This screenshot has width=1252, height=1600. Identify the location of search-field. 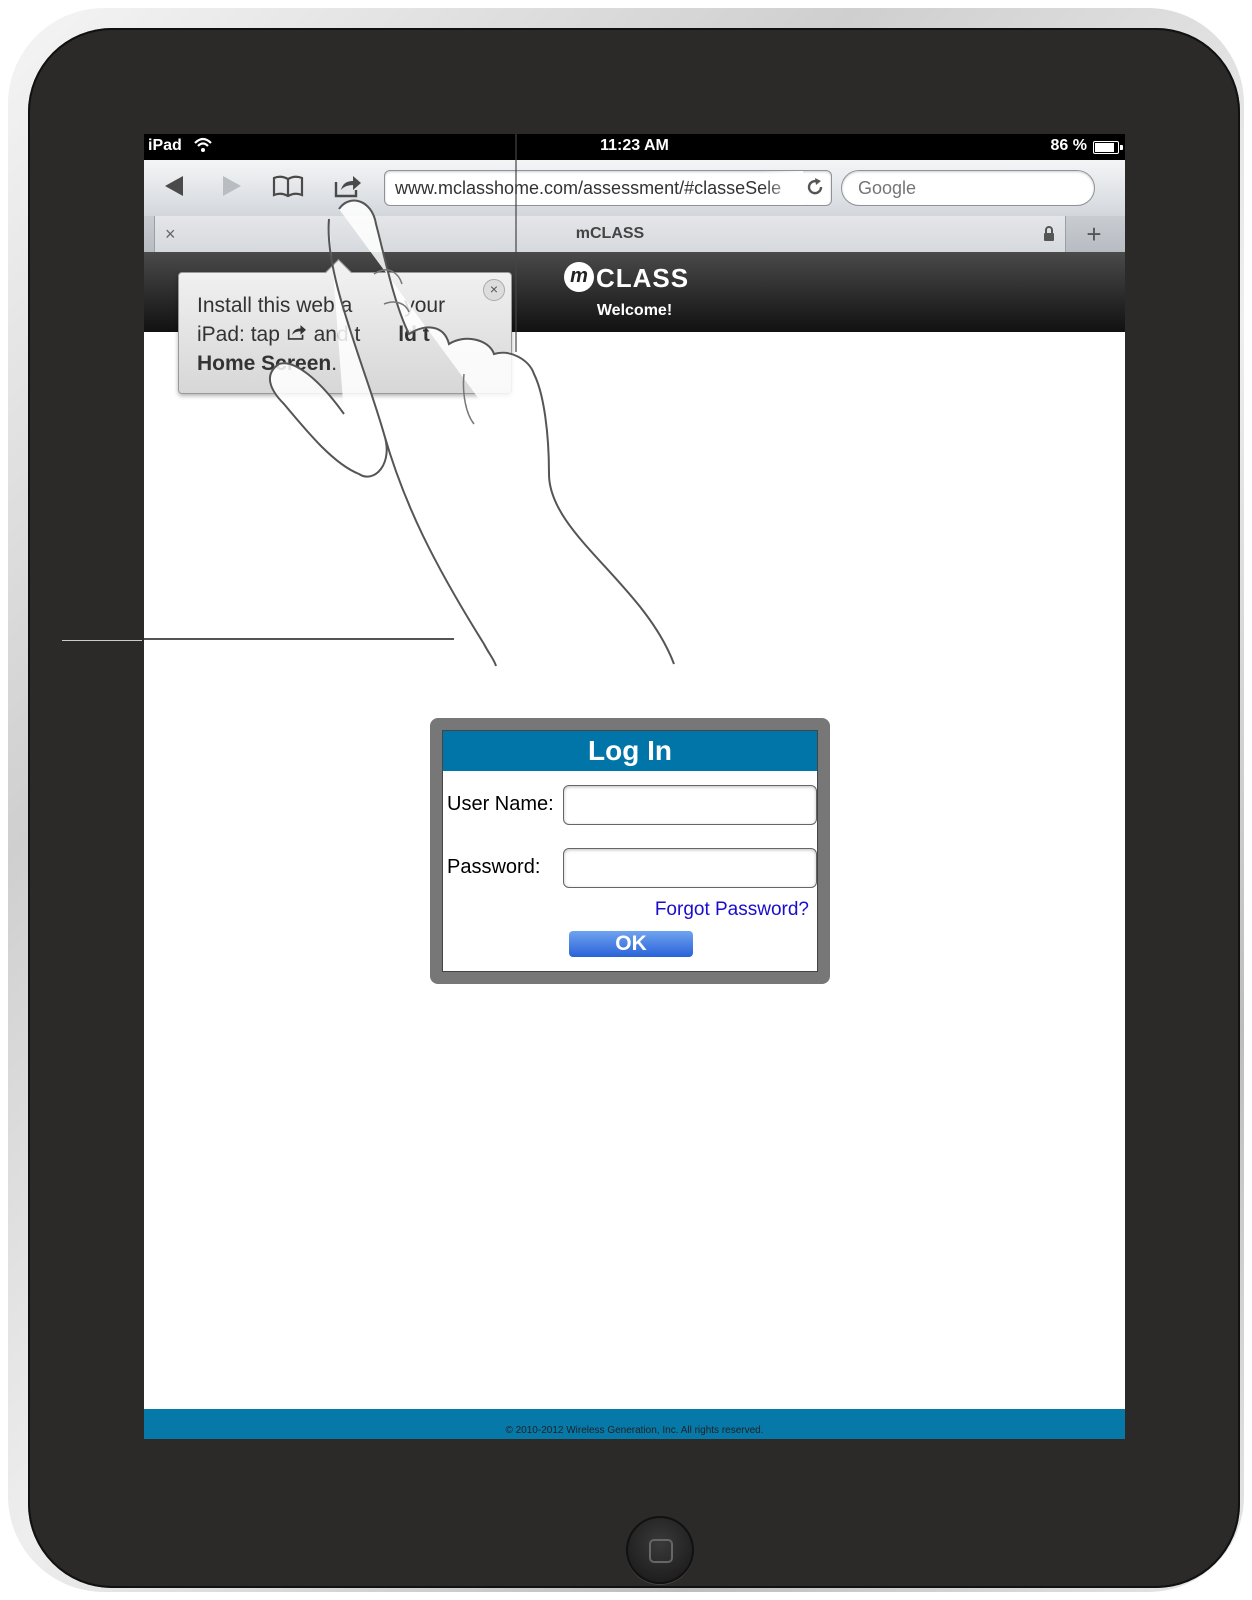
(968, 188).